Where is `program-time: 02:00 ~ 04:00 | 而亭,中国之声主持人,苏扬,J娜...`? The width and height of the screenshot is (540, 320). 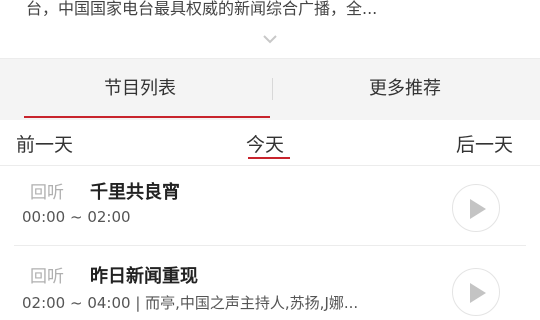
program-time: 02:00 ~ 04:00 | 而亭,中国之声主持人,苏扬,J娜... is located at coordinates (190, 303).